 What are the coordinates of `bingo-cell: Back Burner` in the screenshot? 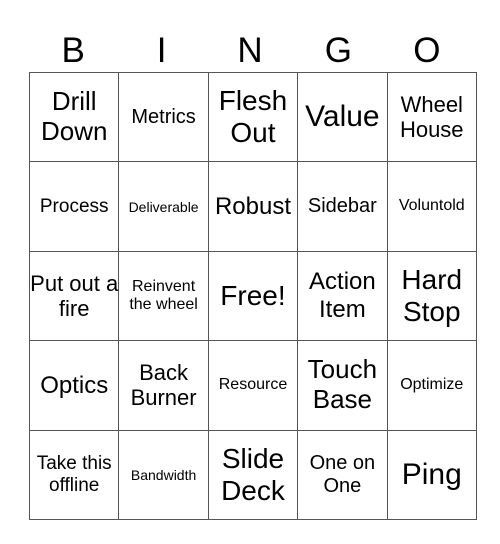 It's located at (163, 385).